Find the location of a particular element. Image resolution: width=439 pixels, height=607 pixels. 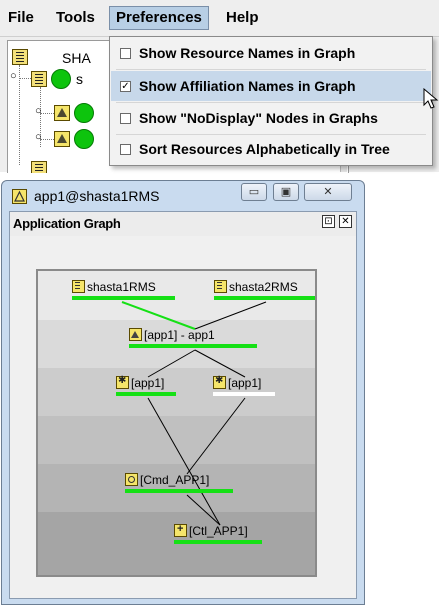

menu-item-label: Show "NoDisplay" Nodes in Graphs is located at coordinates (258, 118).